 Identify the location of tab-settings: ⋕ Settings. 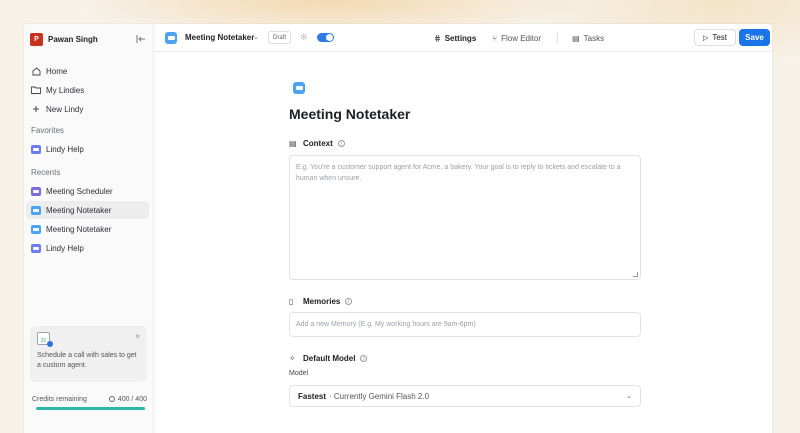
(455, 38).